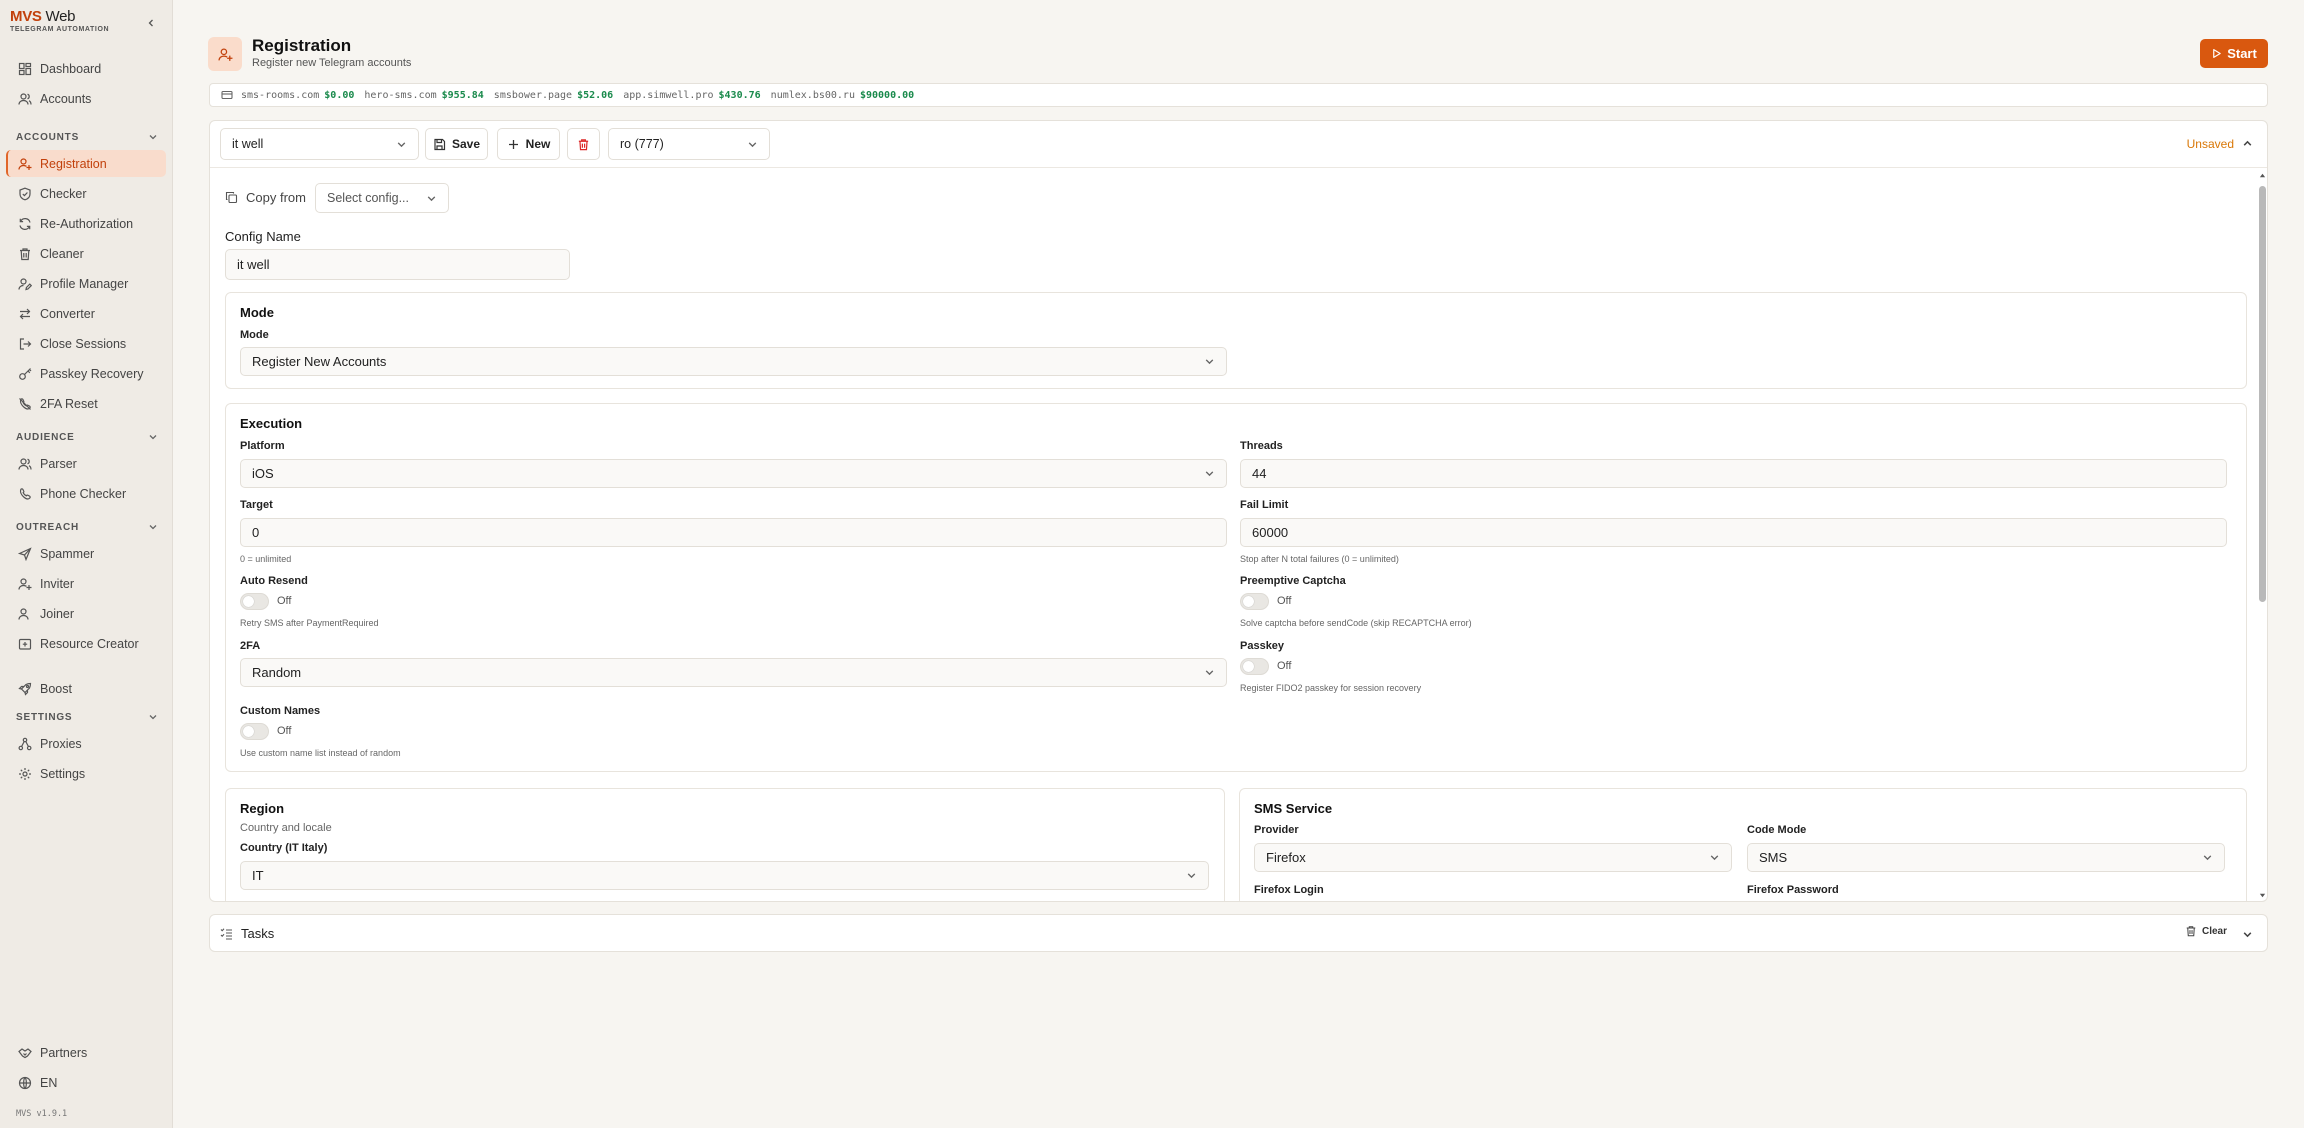 The width and height of the screenshot is (2304, 1128). I want to click on sidebar-item-label: Dashboard, so click(71, 68).